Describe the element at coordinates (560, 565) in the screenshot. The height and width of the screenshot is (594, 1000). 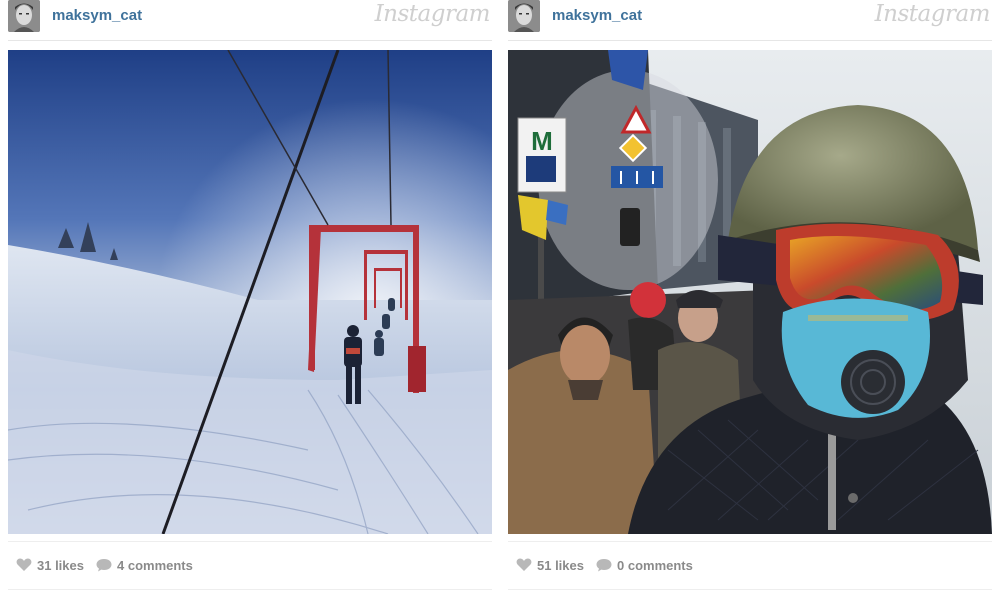
I see `likes-label: 51 likes` at that location.